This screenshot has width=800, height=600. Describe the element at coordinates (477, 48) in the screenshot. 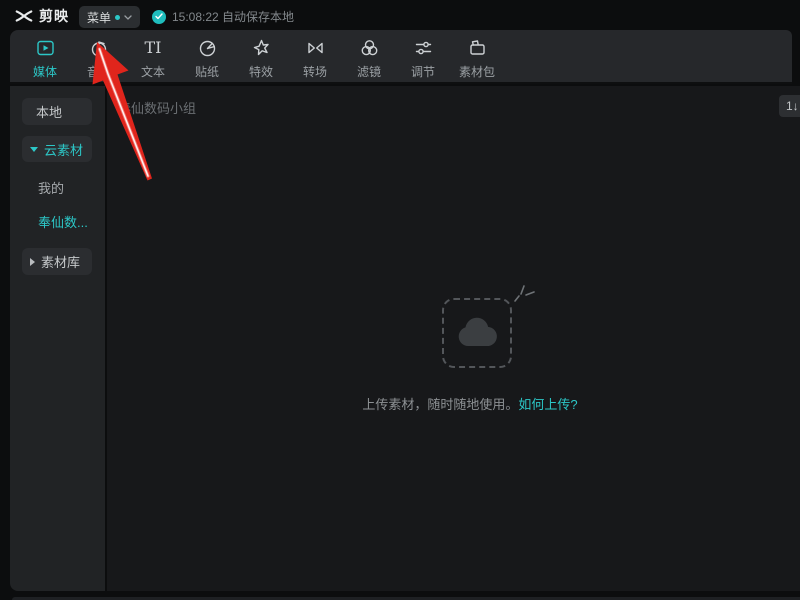

I see `material-pack-icon` at that location.